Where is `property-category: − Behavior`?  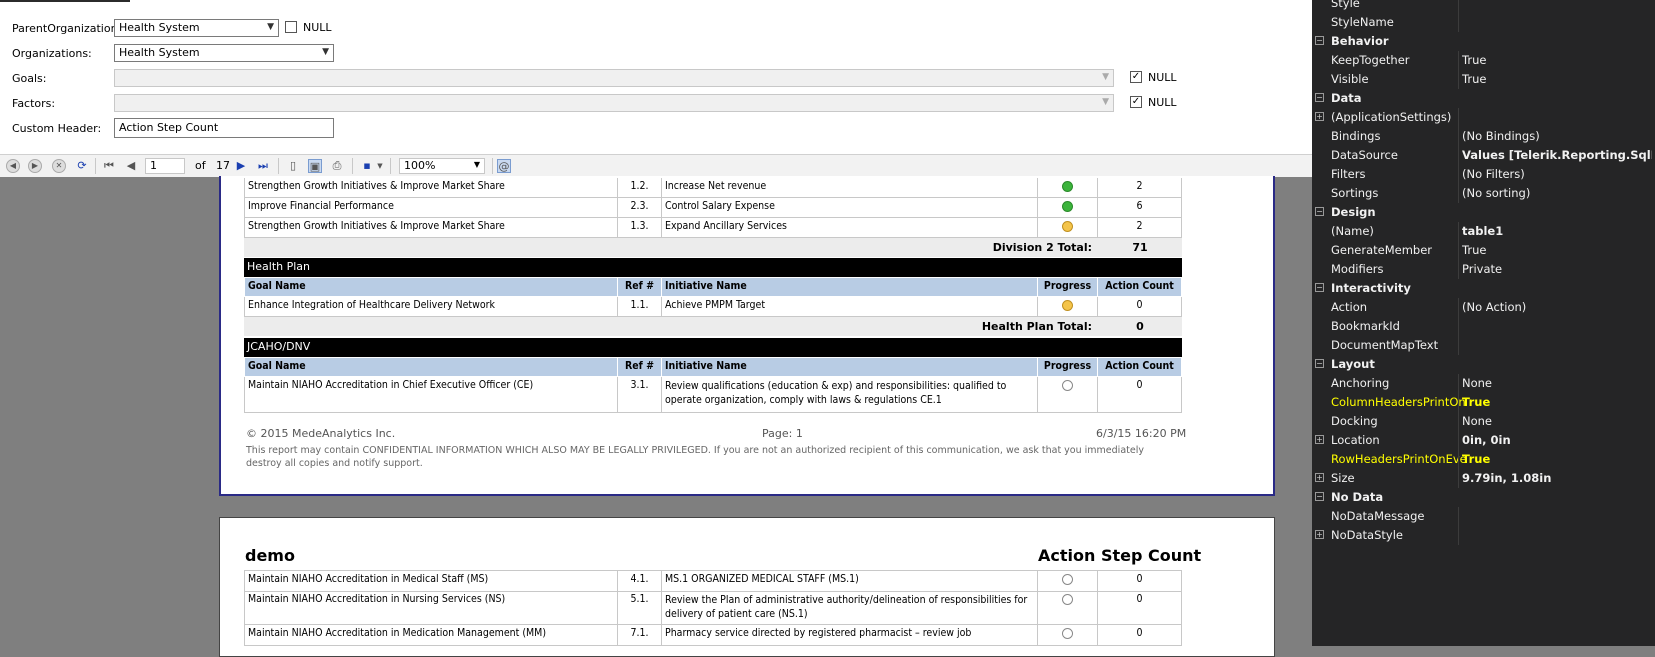
property-category: − Behavior is located at coordinates (1483, 41).